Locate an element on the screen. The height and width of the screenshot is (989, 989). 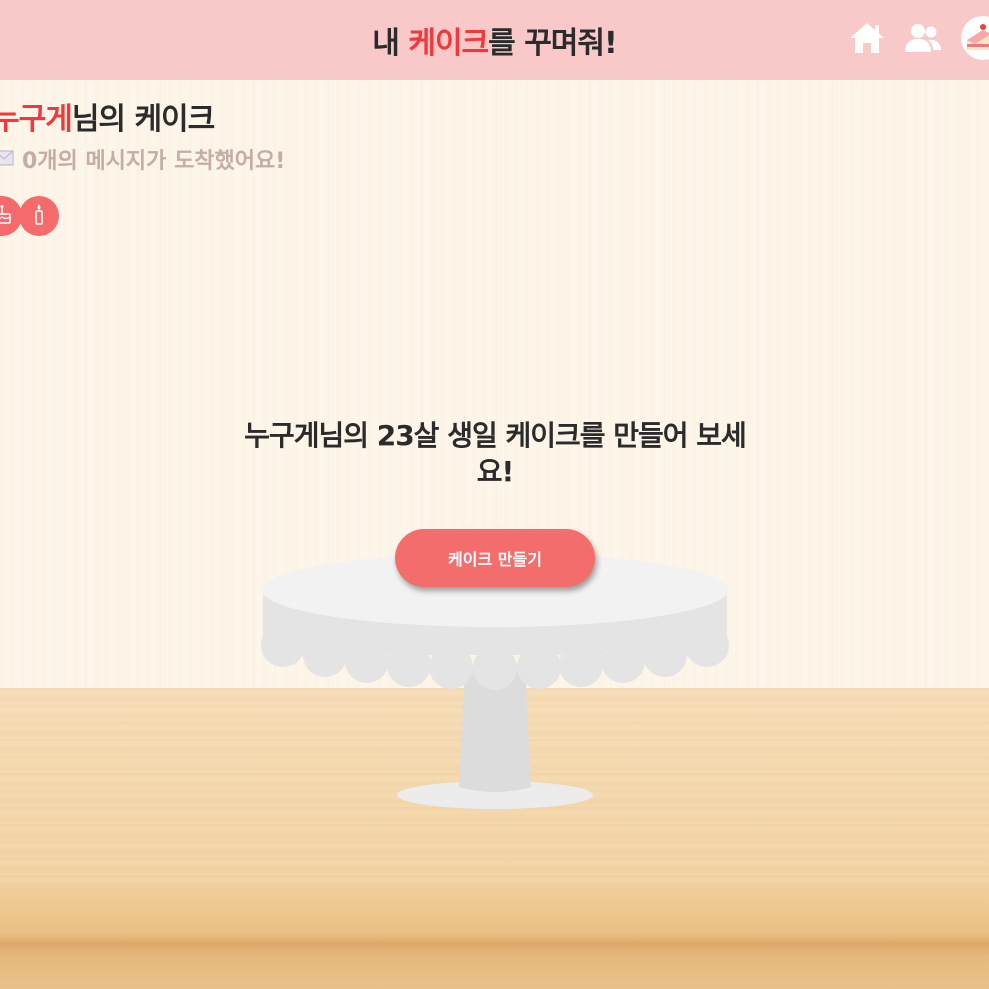
app-title-prefix: 내 is located at coordinates (390, 43).